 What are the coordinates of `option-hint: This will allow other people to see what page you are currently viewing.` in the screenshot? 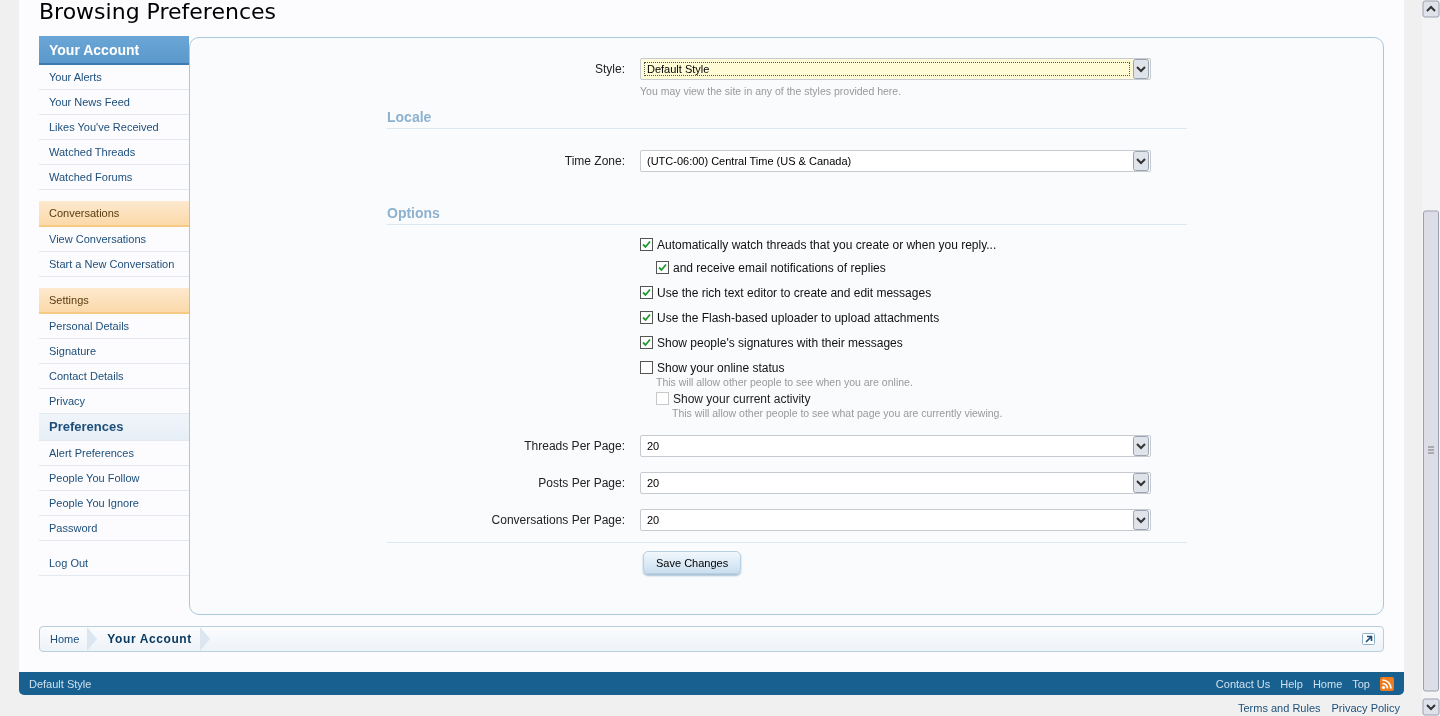 It's located at (837, 413).